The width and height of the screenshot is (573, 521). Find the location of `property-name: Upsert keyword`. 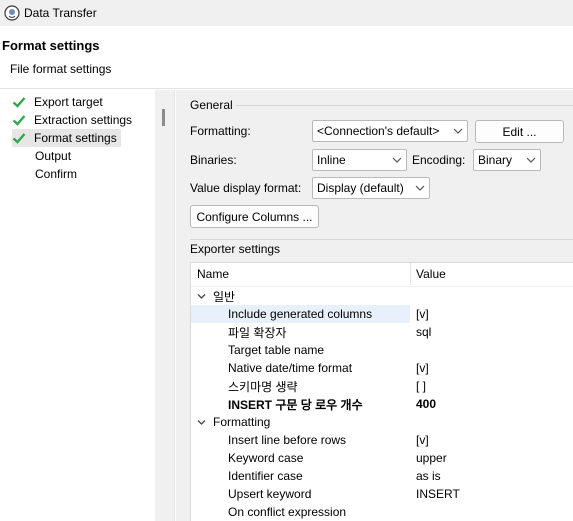

property-name: Upsert keyword is located at coordinates (270, 494).